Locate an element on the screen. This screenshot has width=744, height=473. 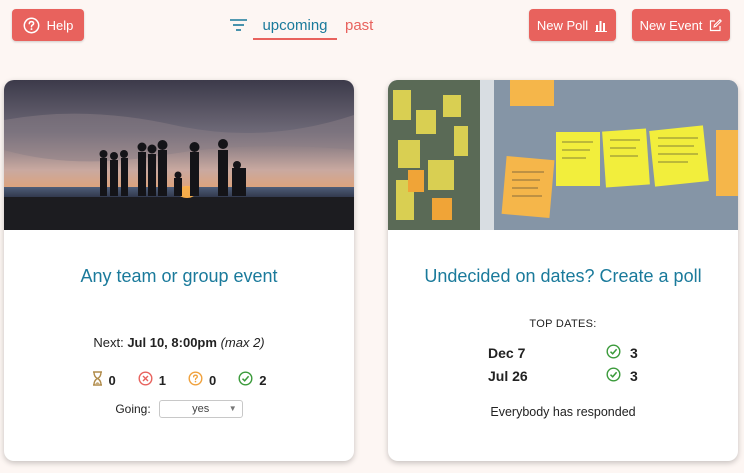
next-occurrence: Next: Jul 10, 8:00pm (max 2) is located at coordinates (179, 342).